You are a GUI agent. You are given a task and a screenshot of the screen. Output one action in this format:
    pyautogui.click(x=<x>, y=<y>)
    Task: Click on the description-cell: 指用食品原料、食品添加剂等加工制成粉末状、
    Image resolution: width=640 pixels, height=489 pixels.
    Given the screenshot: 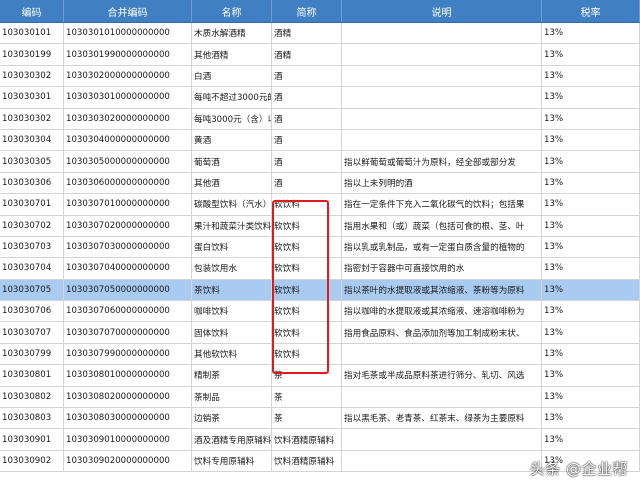 What is the action you would take?
    pyautogui.click(x=442, y=332)
    